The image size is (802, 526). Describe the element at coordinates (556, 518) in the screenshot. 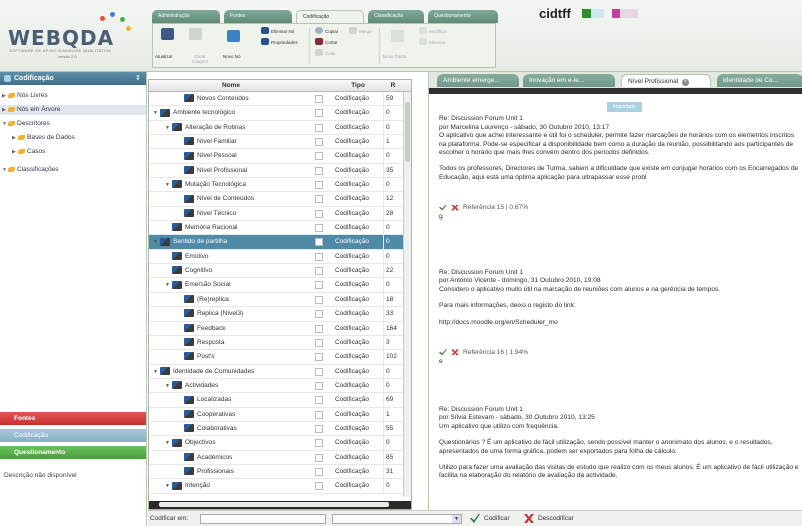

I see `descodificar-button: Descodificar` at that location.